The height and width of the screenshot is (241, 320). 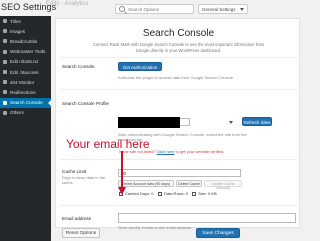 I want to click on sidebar-item-label: Edit robots.txt, so click(x=24, y=62).